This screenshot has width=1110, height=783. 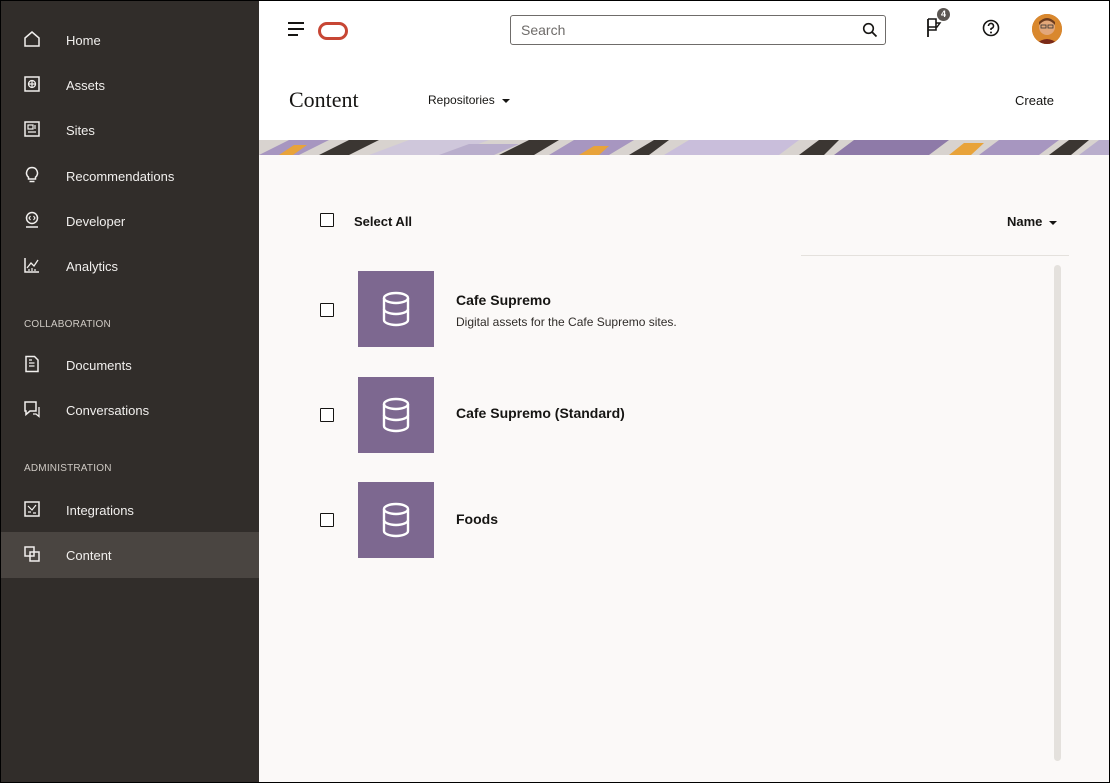 What do you see at coordinates (80, 130) in the screenshot?
I see `sidebar-item-label: Sites` at bounding box center [80, 130].